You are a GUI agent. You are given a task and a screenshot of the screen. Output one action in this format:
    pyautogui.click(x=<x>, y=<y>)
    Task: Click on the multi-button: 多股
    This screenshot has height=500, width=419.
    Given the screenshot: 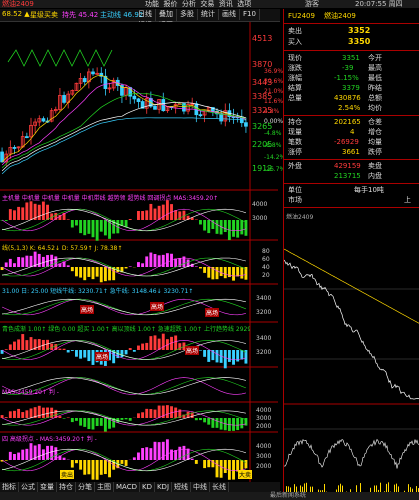 What is the action you would take?
    pyautogui.click(x=187, y=14)
    